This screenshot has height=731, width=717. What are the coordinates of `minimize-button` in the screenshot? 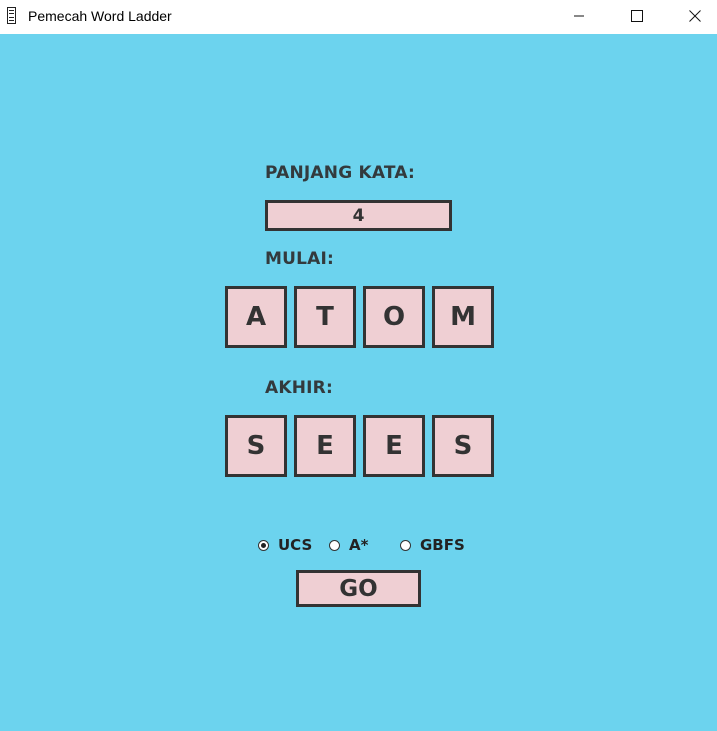 It's located at (579, 16).